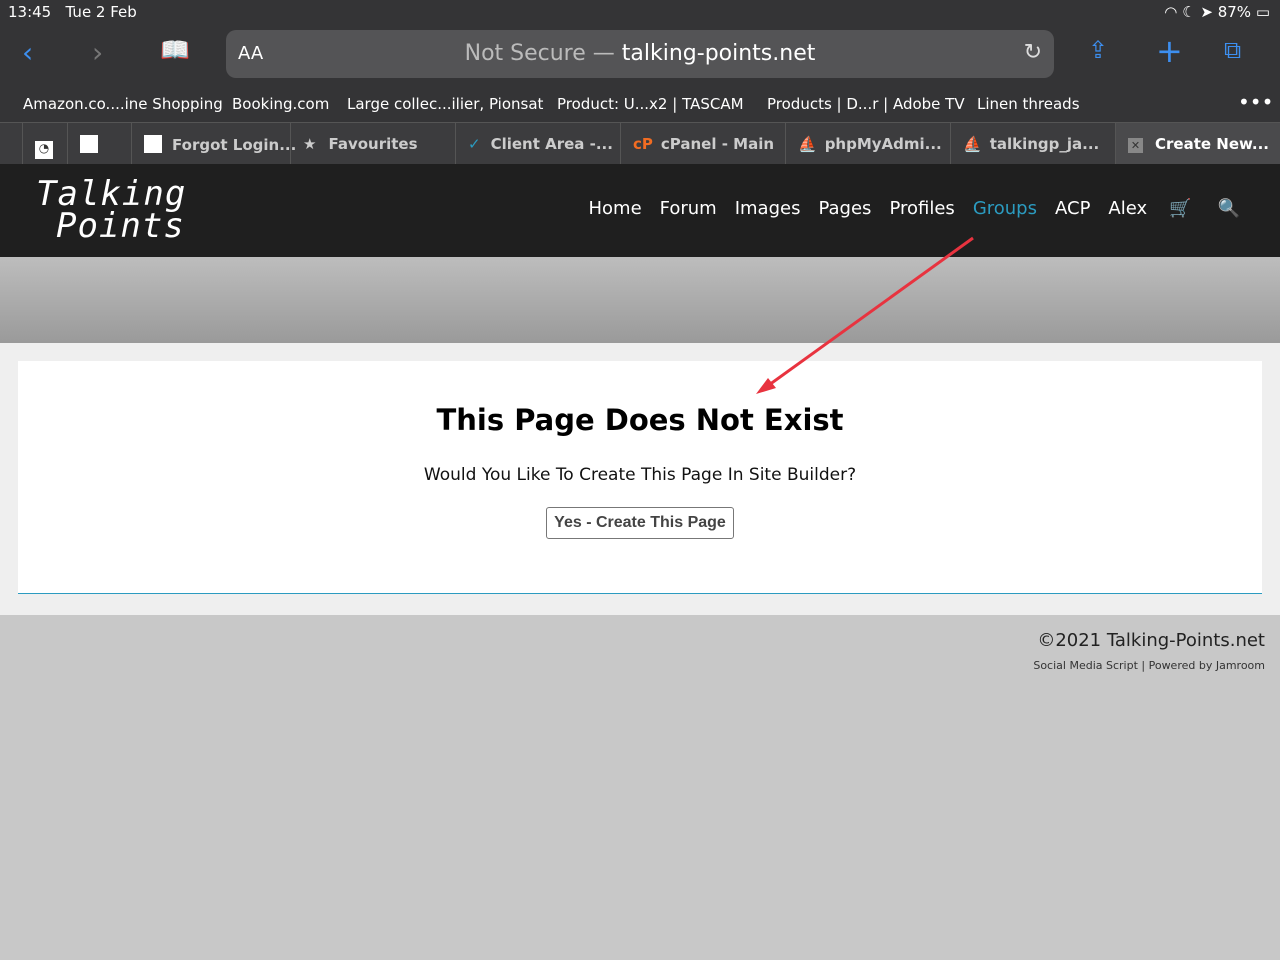 The height and width of the screenshot is (960, 1280). Describe the element at coordinates (865, 315) in the screenshot. I see `annotation-arrow` at that location.